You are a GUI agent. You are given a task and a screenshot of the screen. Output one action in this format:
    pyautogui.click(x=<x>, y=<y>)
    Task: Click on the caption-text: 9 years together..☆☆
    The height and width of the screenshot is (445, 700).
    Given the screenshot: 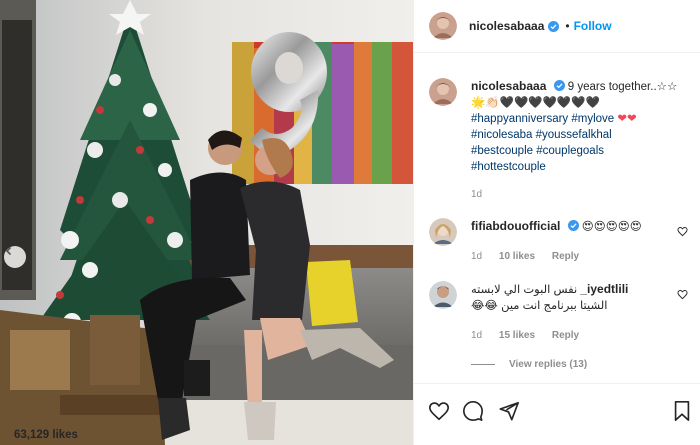 What is the action you would take?
    pyautogui.click(x=622, y=87)
    